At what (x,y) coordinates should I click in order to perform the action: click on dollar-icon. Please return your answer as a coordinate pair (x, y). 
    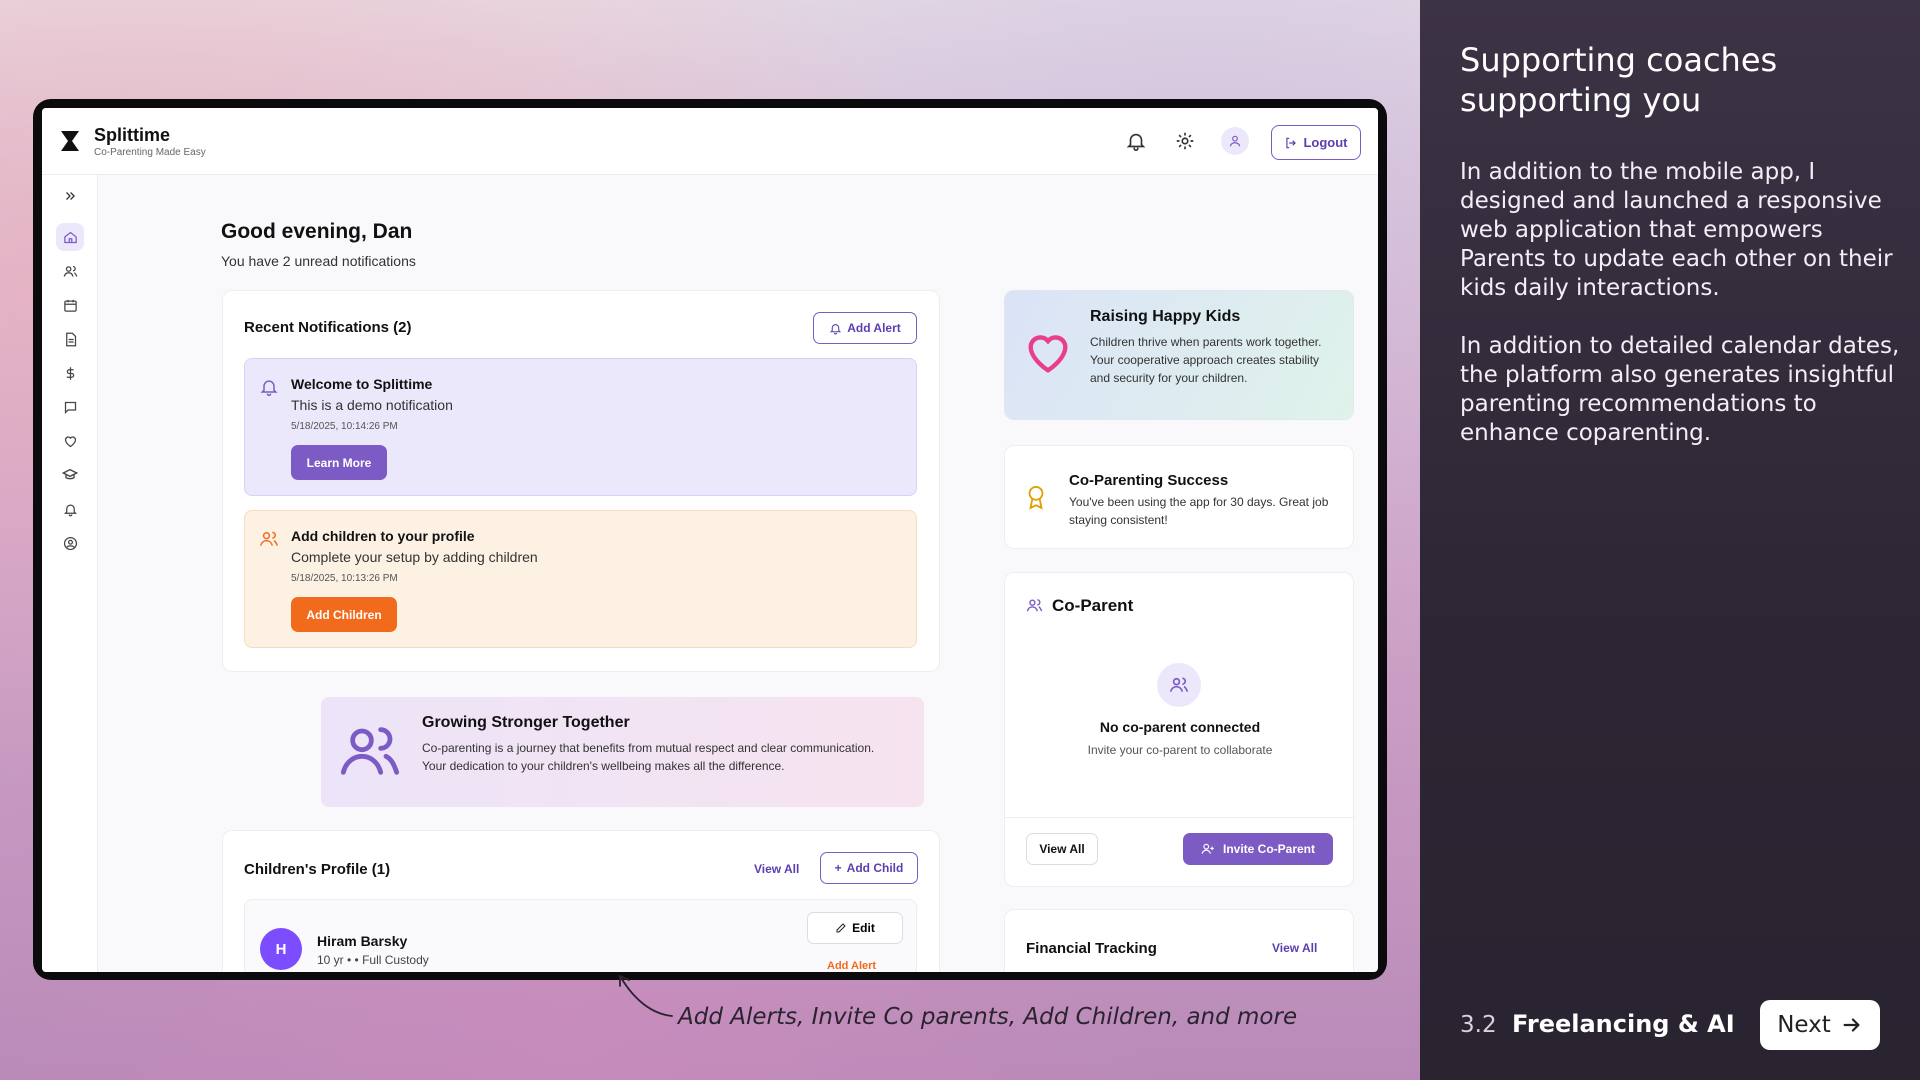
    Looking at the image, I should click on (70, 373).